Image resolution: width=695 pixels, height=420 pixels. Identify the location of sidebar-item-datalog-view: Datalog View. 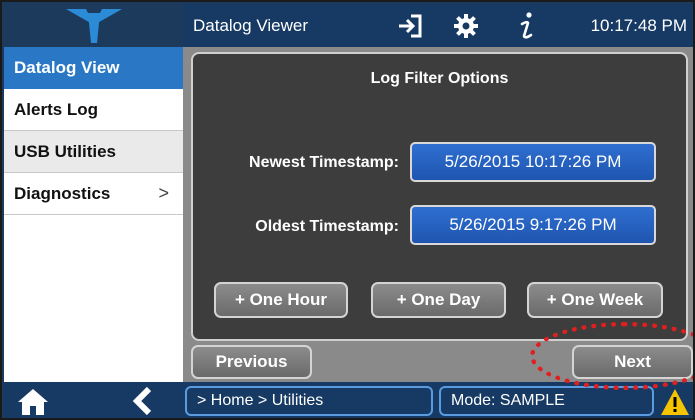
(93, 68).